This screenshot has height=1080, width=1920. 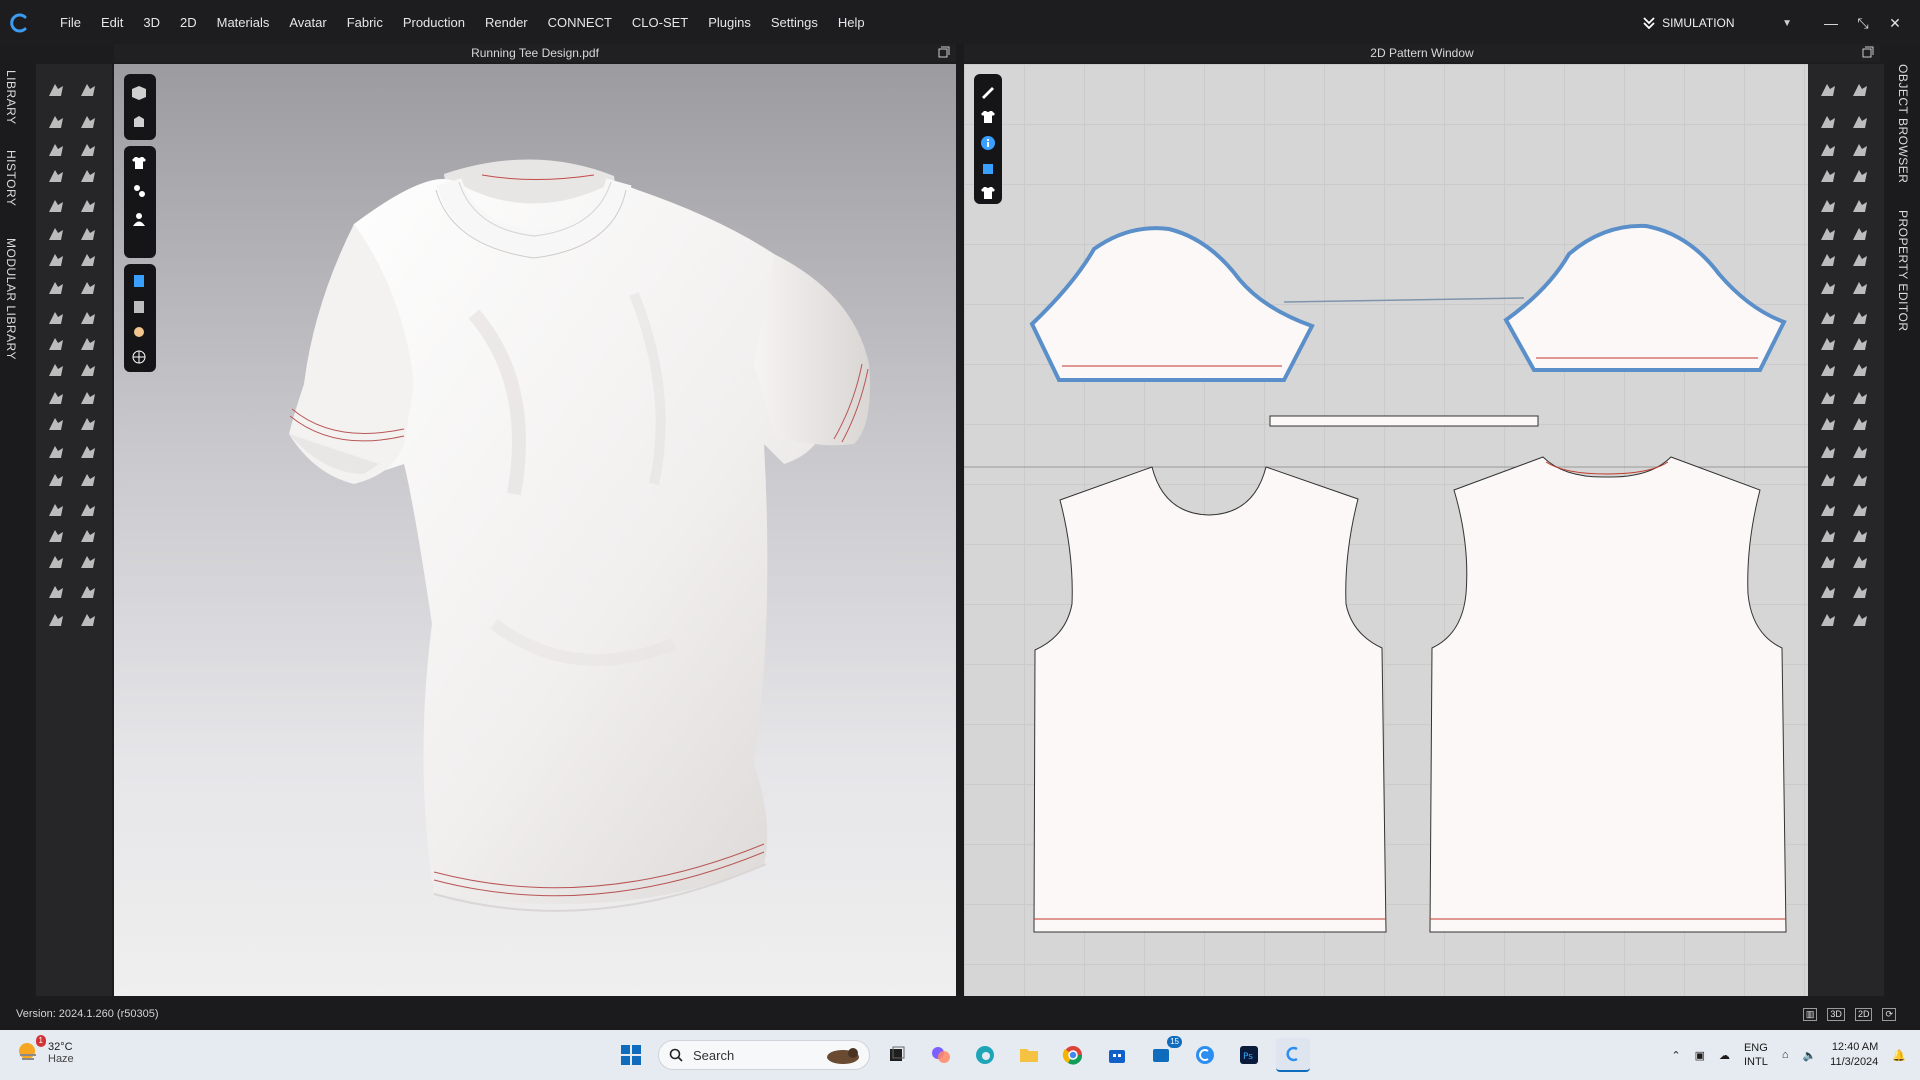 What do you see at coordinates (1903, 271) in the screenshot?
I see `tab-property-editor: PROPERTY EDITOR` at bounding box center [1903, 271].